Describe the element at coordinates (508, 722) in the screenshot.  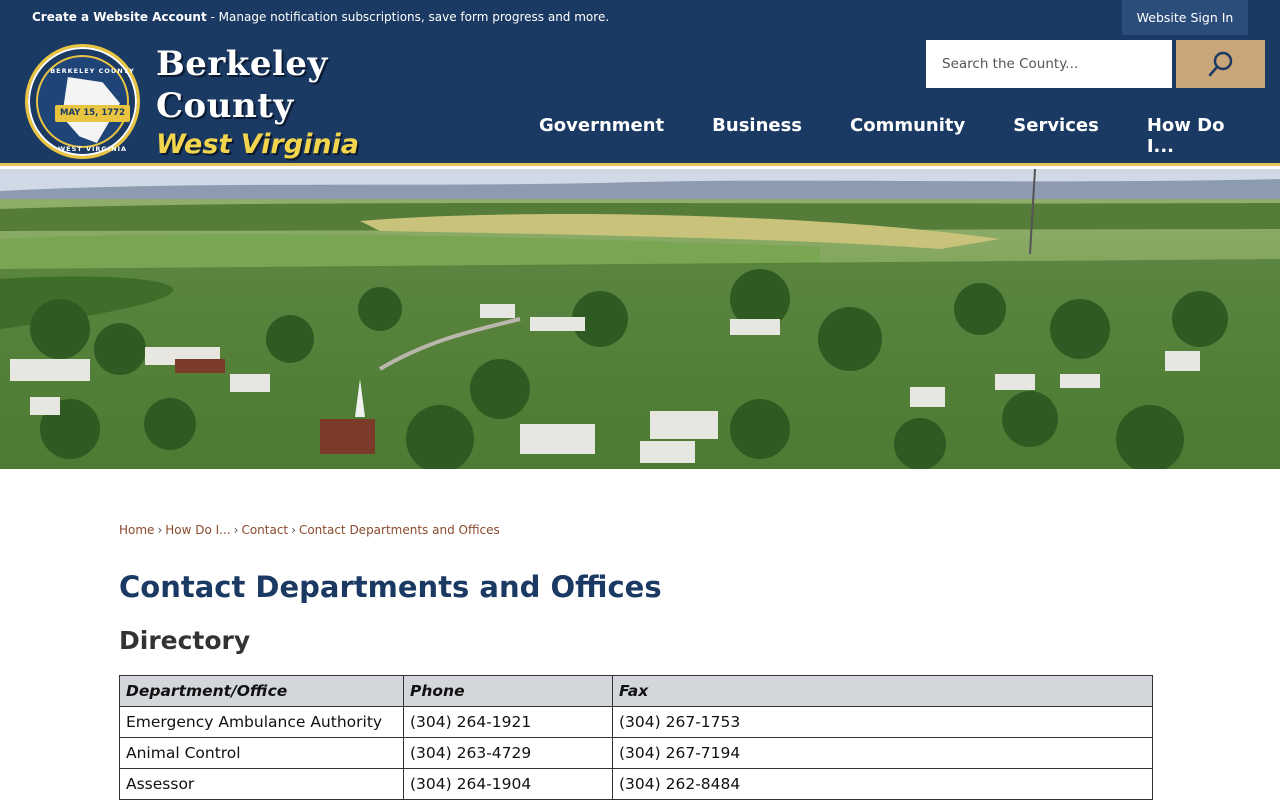
I see `phone-cell: (304) 264-1921` at that location.